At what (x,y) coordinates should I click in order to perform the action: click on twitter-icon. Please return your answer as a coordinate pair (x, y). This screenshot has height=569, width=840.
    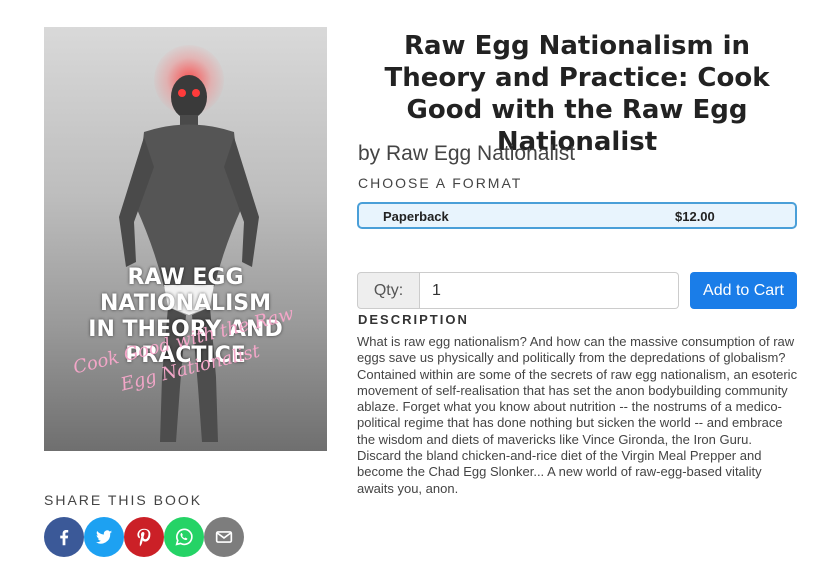
    Looking at the image, I should click on (104, 537).